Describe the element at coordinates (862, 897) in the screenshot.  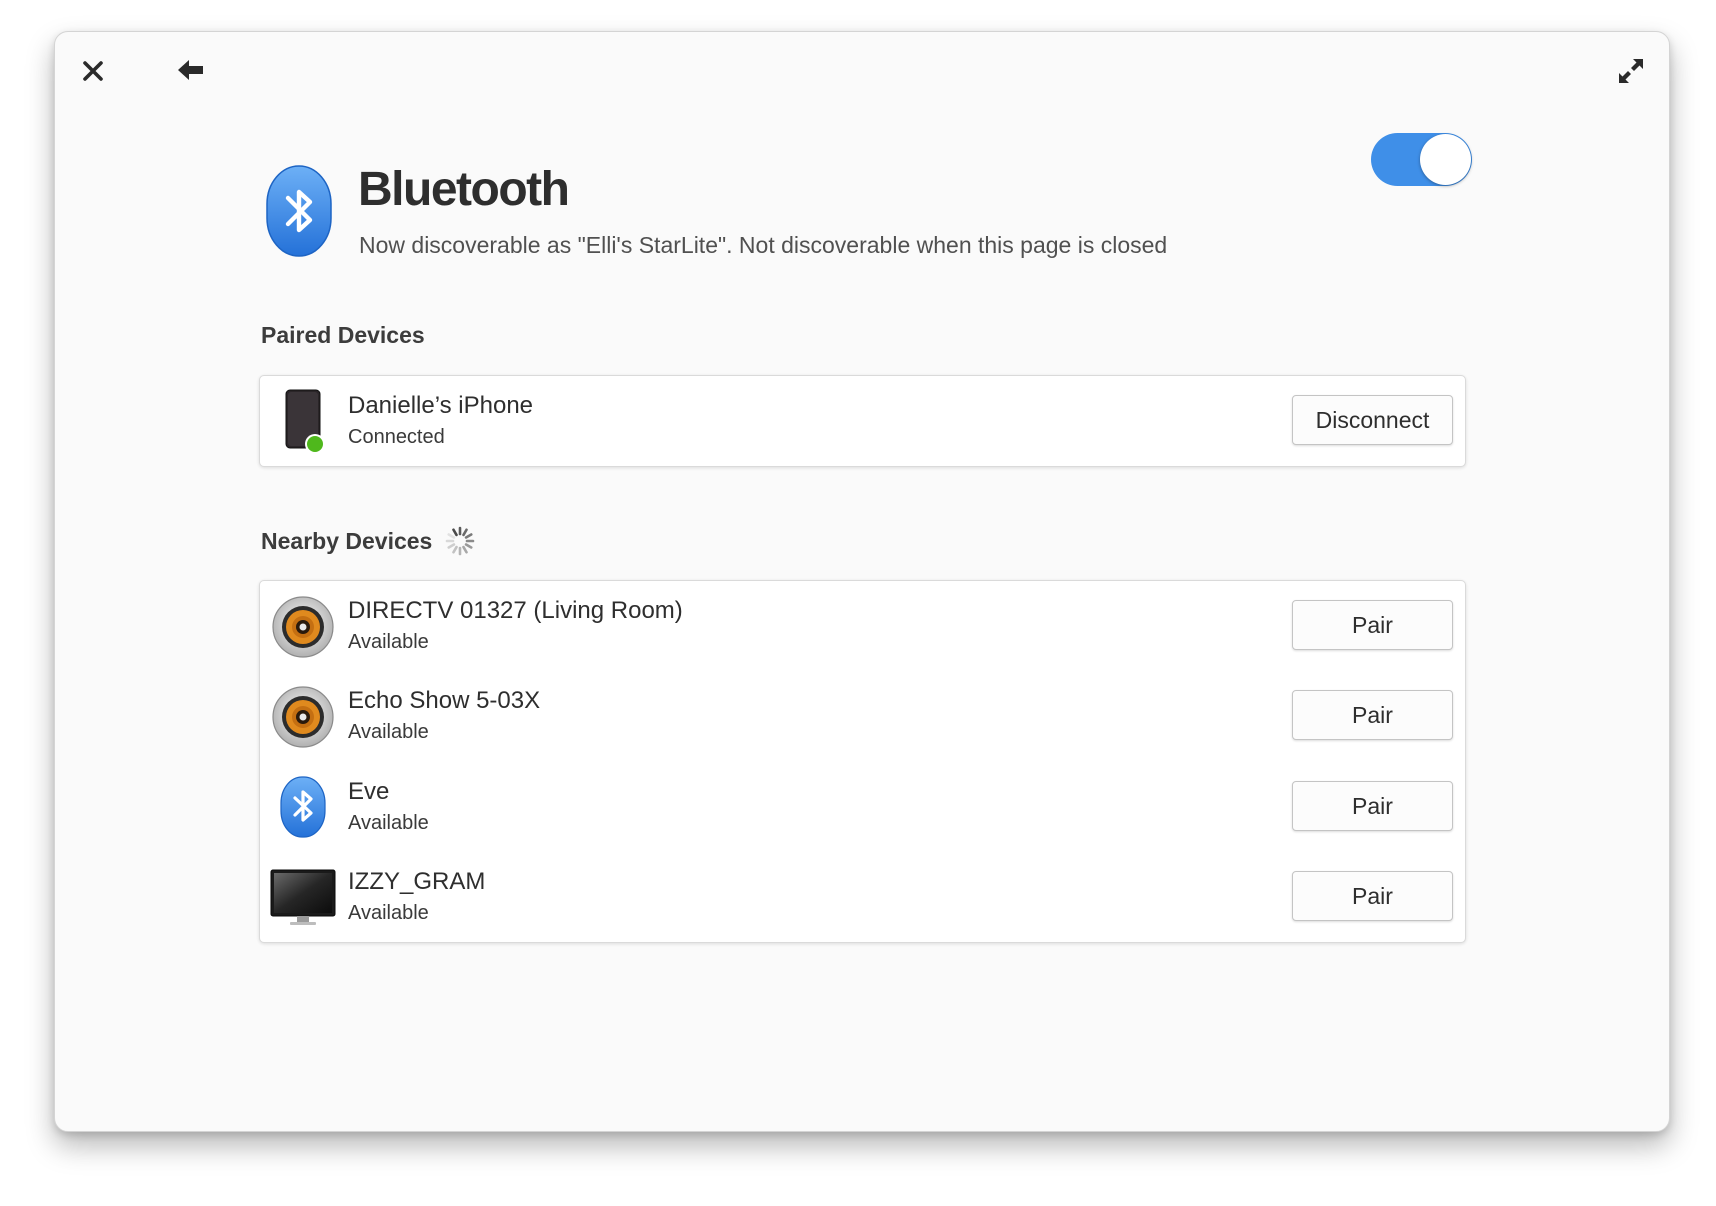
I see `list-item: IZZY_GRAM Available Pair` at that location.